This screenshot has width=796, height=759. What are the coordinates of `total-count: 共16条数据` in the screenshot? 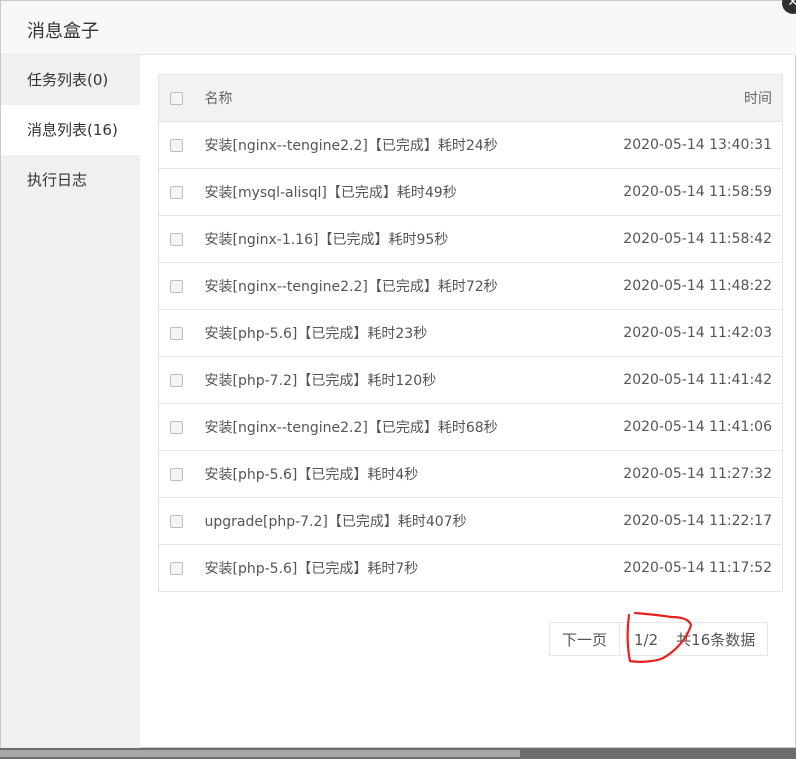 It's located at (720, 639).